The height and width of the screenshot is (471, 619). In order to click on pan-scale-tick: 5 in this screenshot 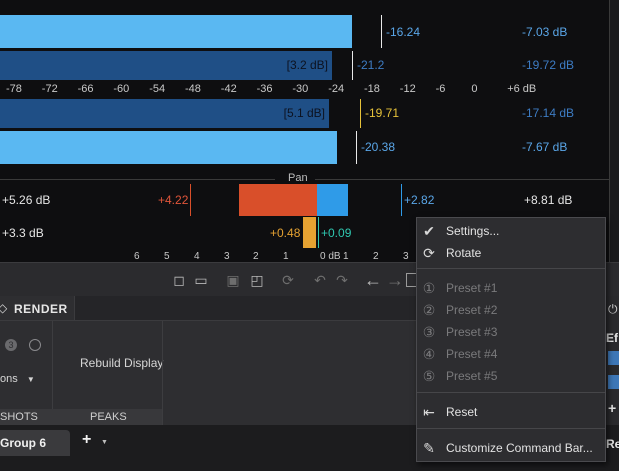, I will do `click(167, 256)`.